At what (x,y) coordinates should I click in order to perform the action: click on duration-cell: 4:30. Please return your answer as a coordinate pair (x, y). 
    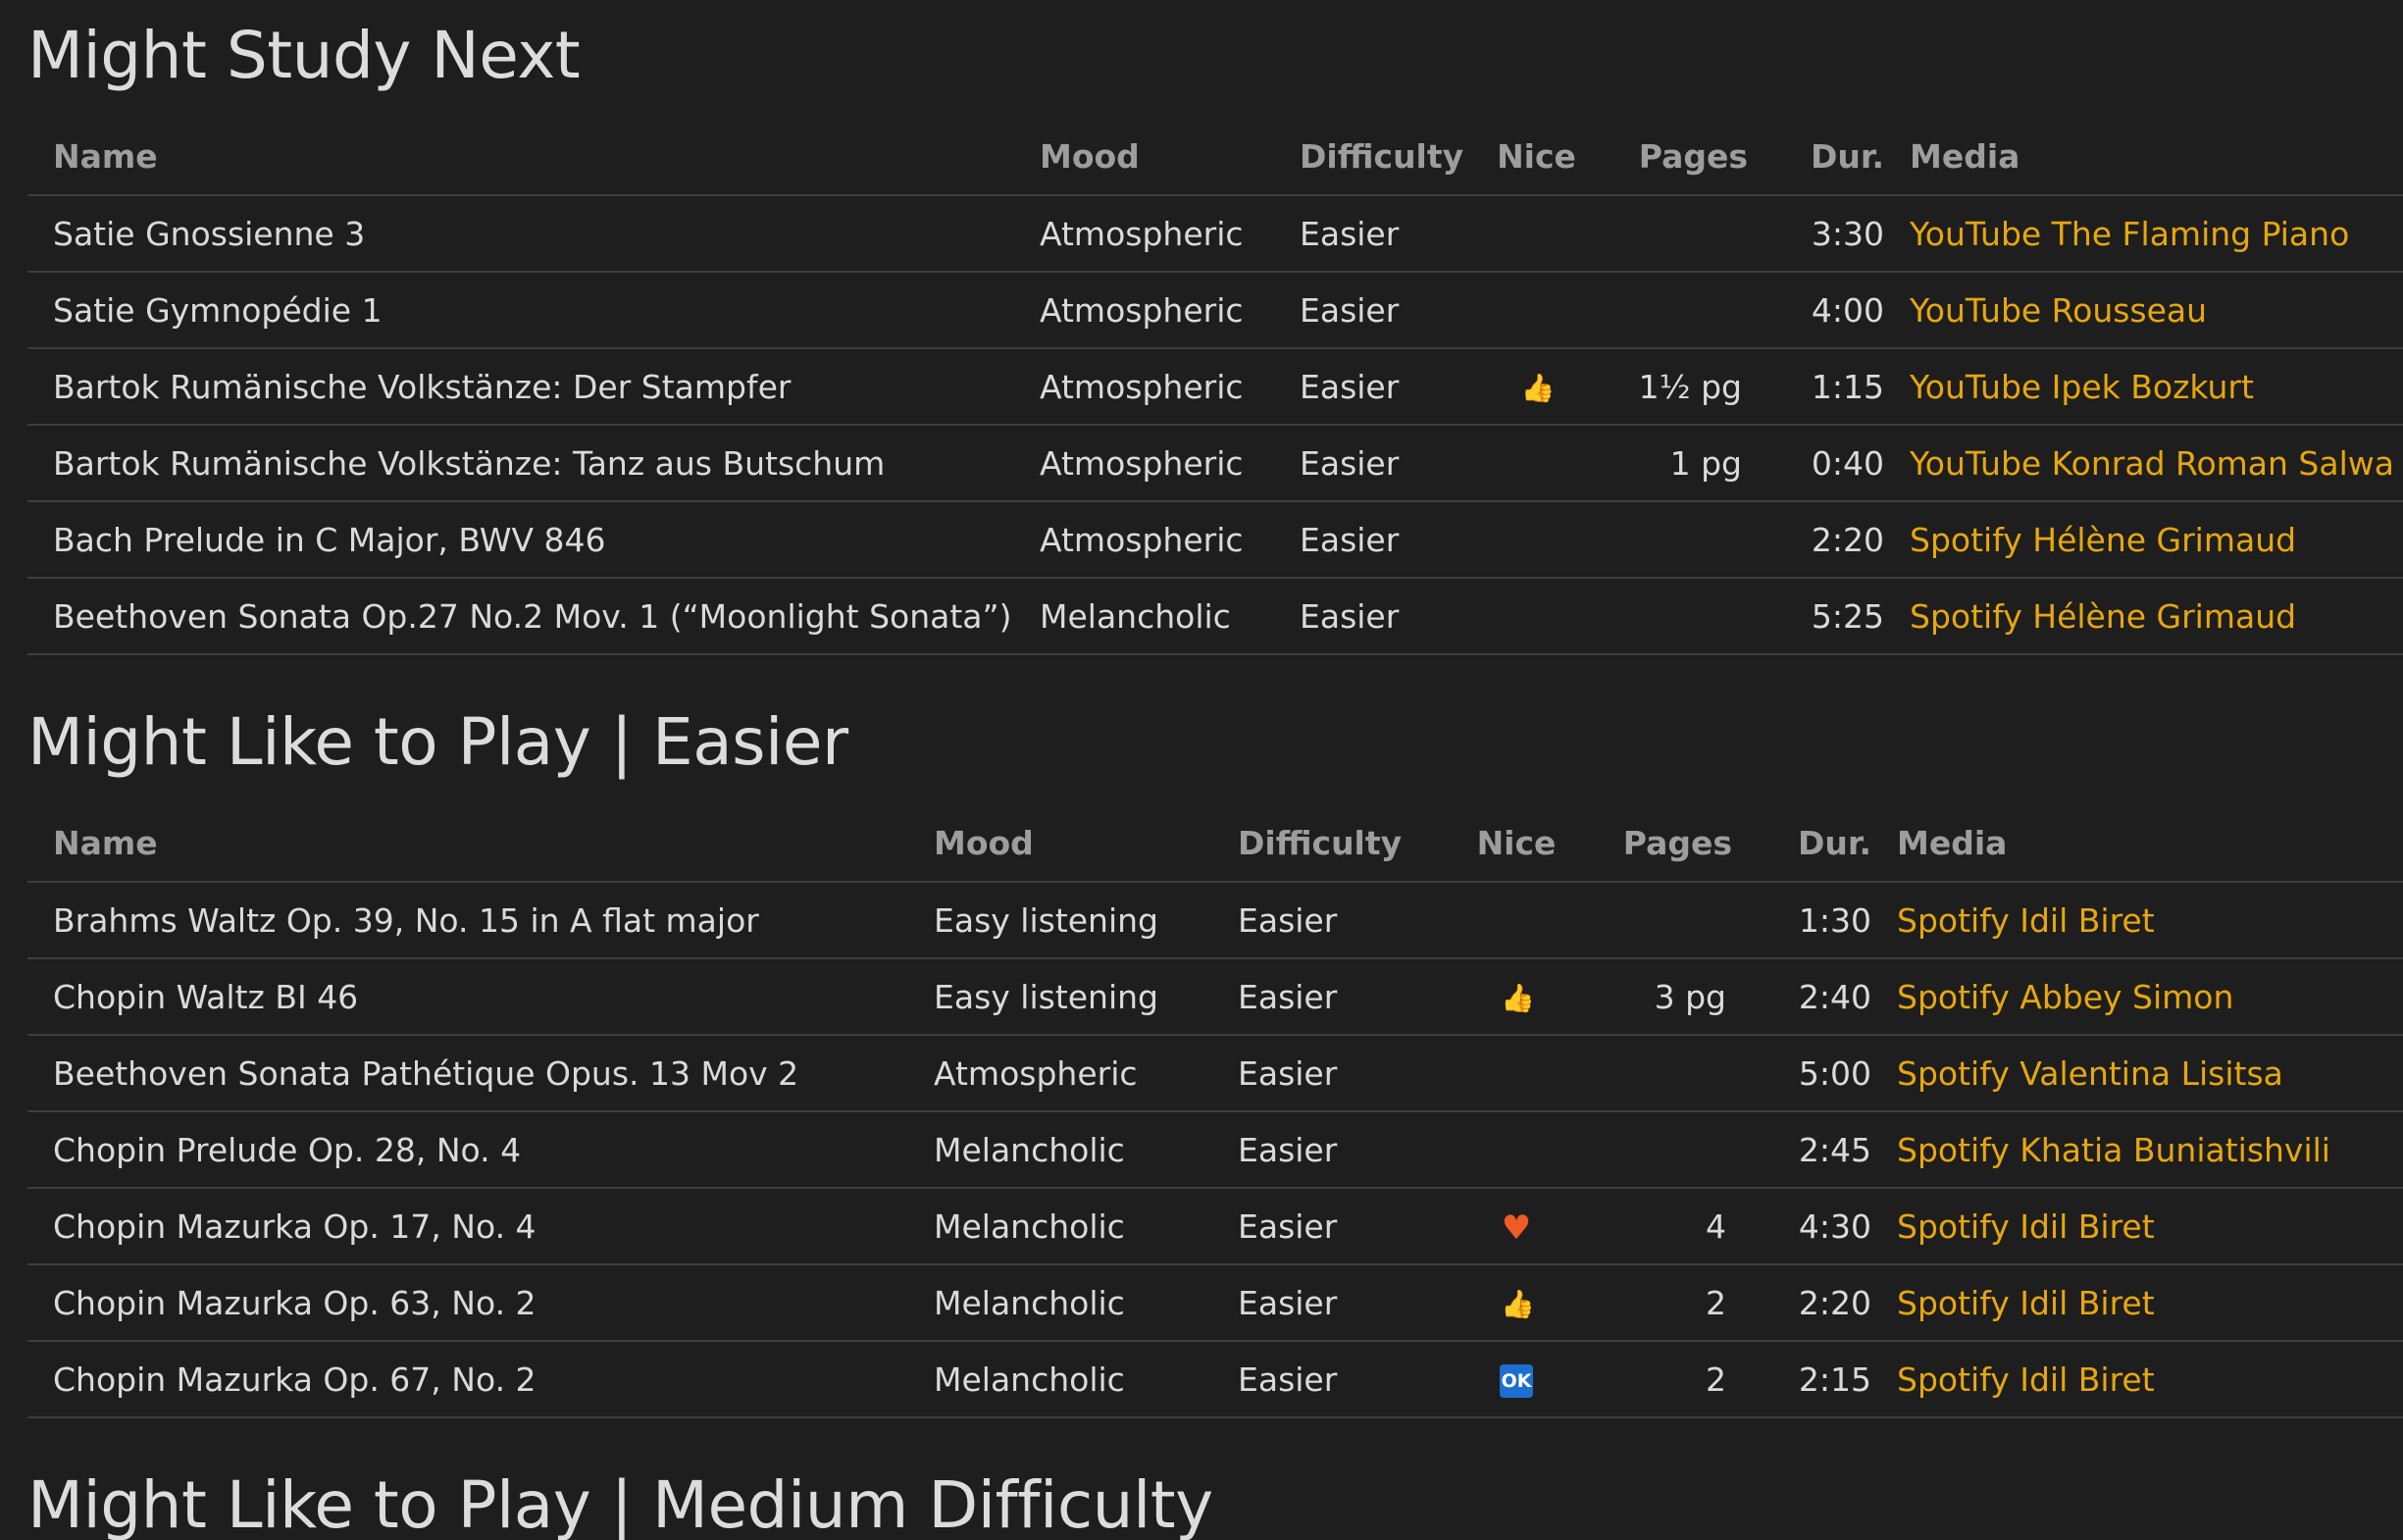
    Looking at the image, I should click on (1802, 1226).